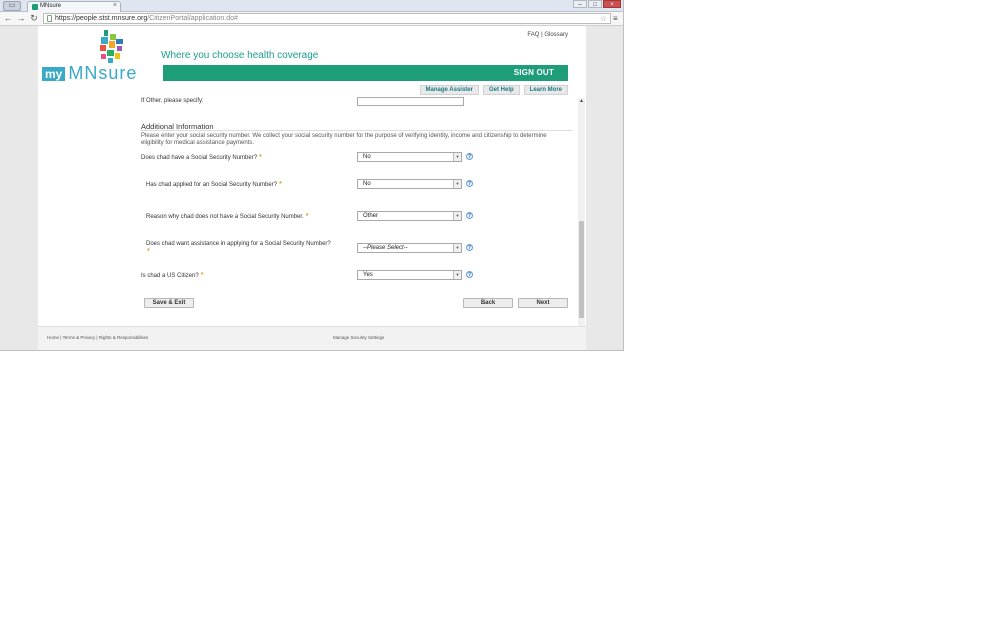  I want to click on us-citizen-select: Yes ▼, so click(409, 275).